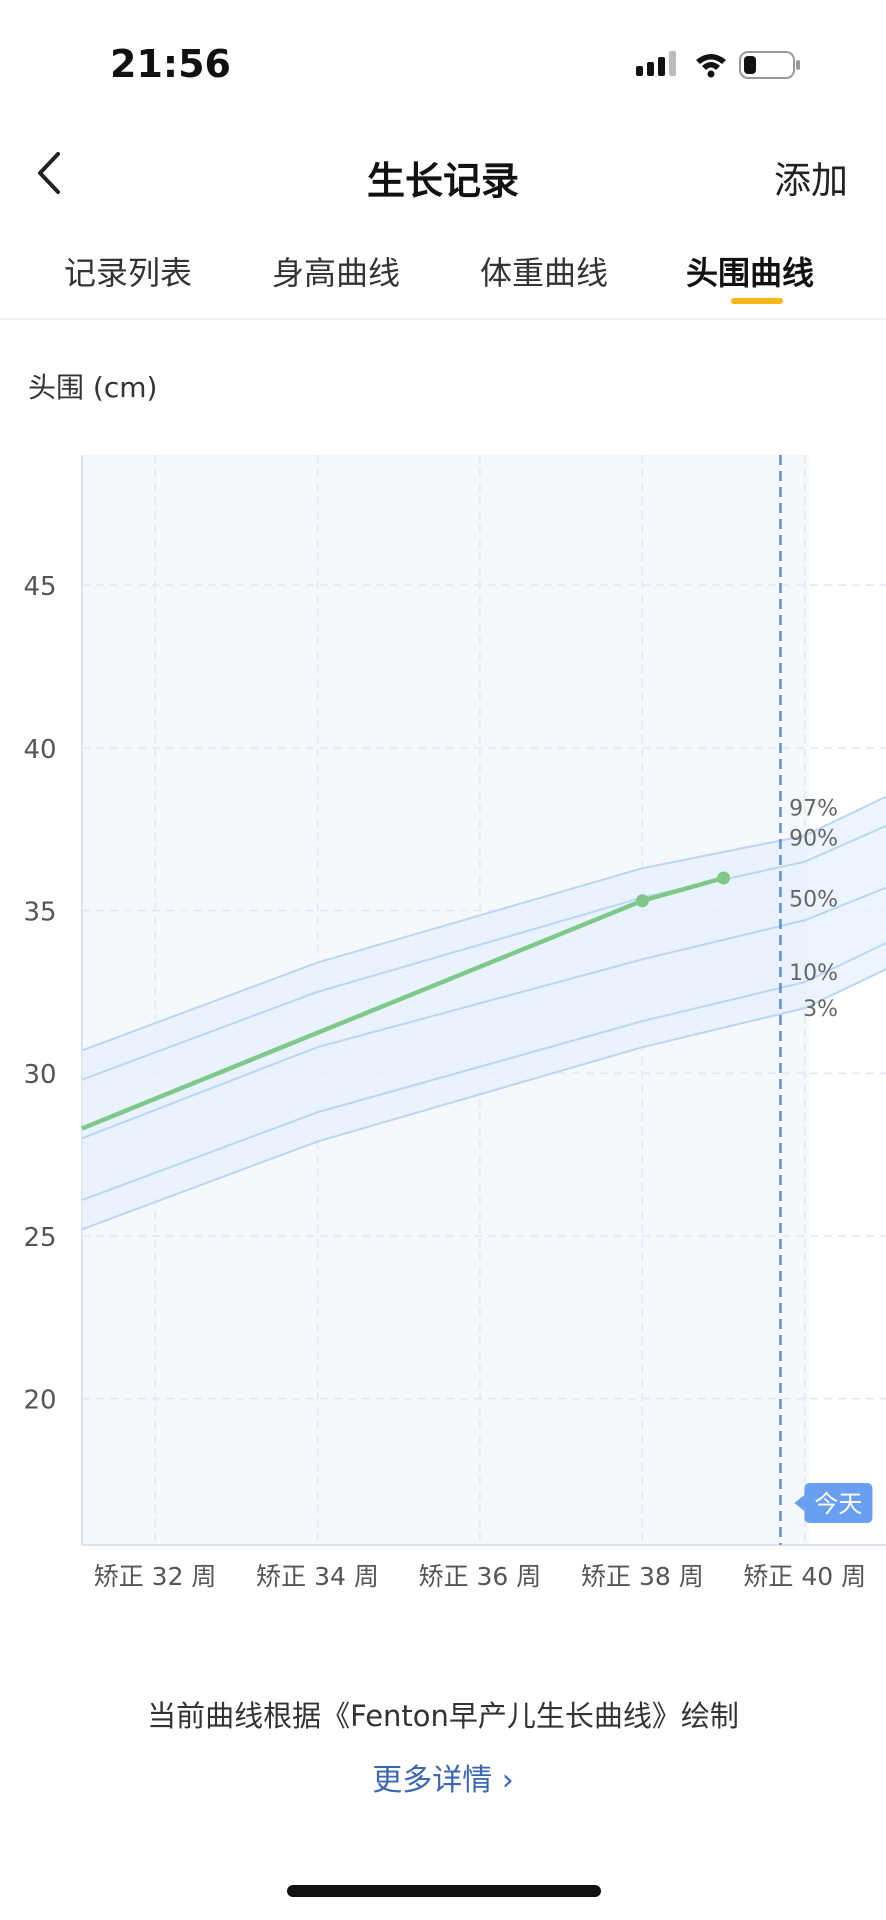 The width and height of the screenshot is (886, 1920). I want to click on add-button: 添加, so click(811, 177).